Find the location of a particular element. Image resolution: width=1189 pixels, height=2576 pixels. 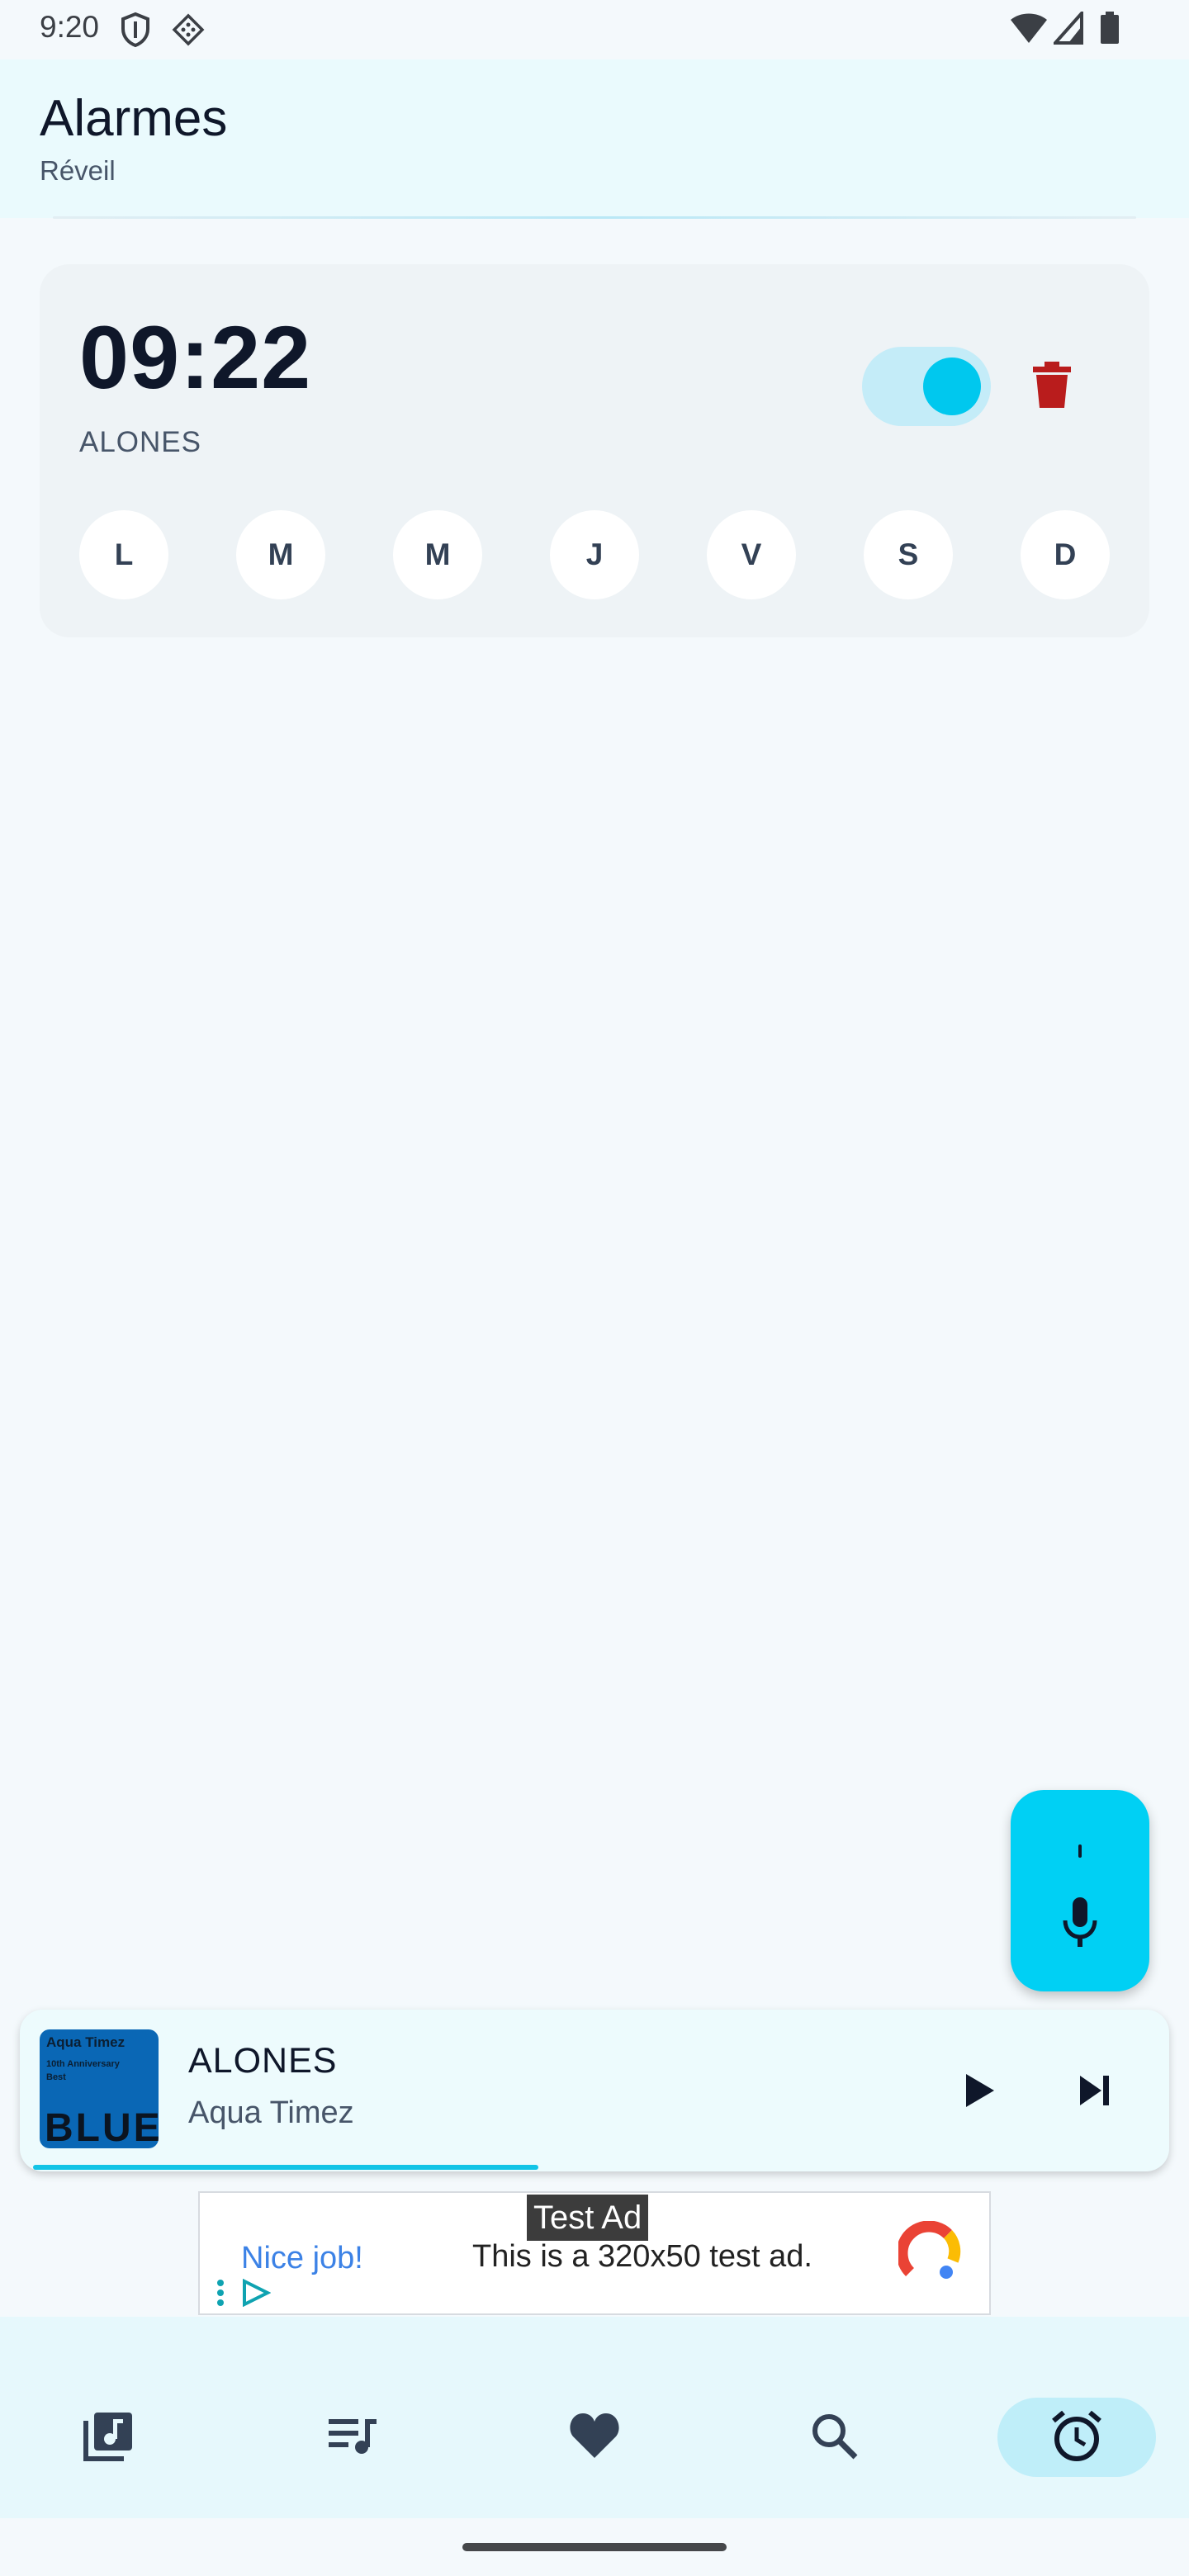

nav-item-alarms is located at coordinates (1076, 2437).